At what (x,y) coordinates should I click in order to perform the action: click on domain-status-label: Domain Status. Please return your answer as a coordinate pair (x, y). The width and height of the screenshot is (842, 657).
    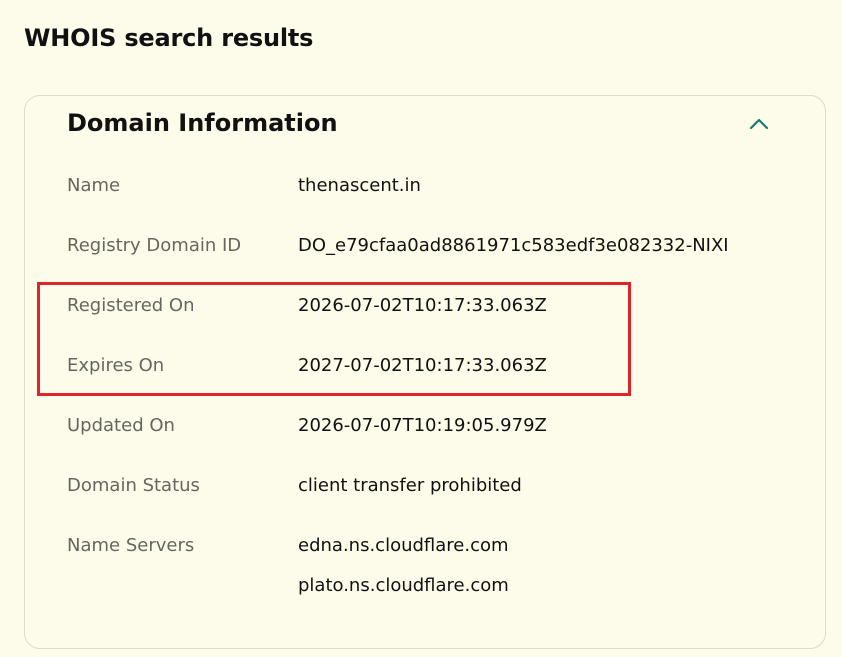
    Looking at the image, I should click on (133, 485).